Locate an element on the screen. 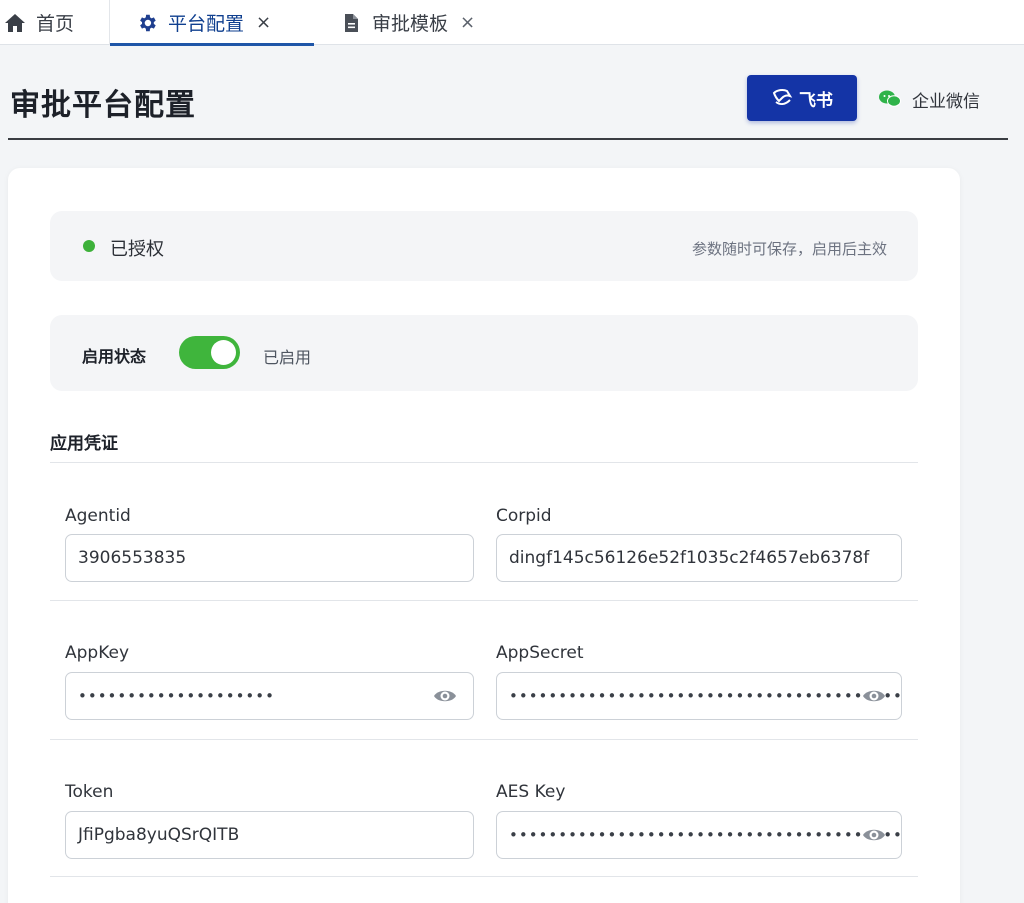 The image size is (1024, 903). feishu-platform-label: 飞书 is located at coordinates (816, 100).